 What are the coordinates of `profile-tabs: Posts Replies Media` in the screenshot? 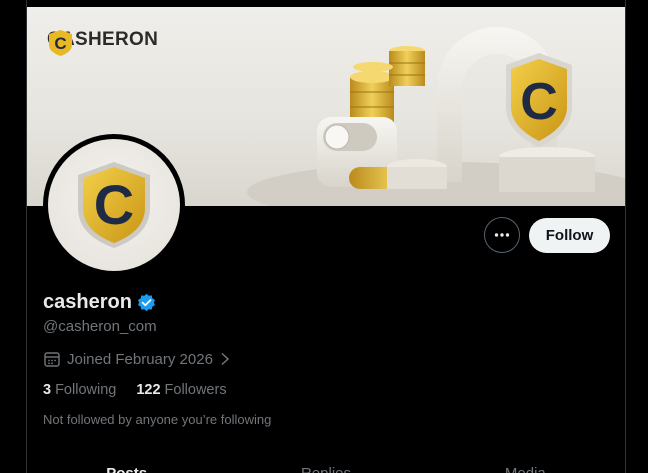 It's located at (326, 465).